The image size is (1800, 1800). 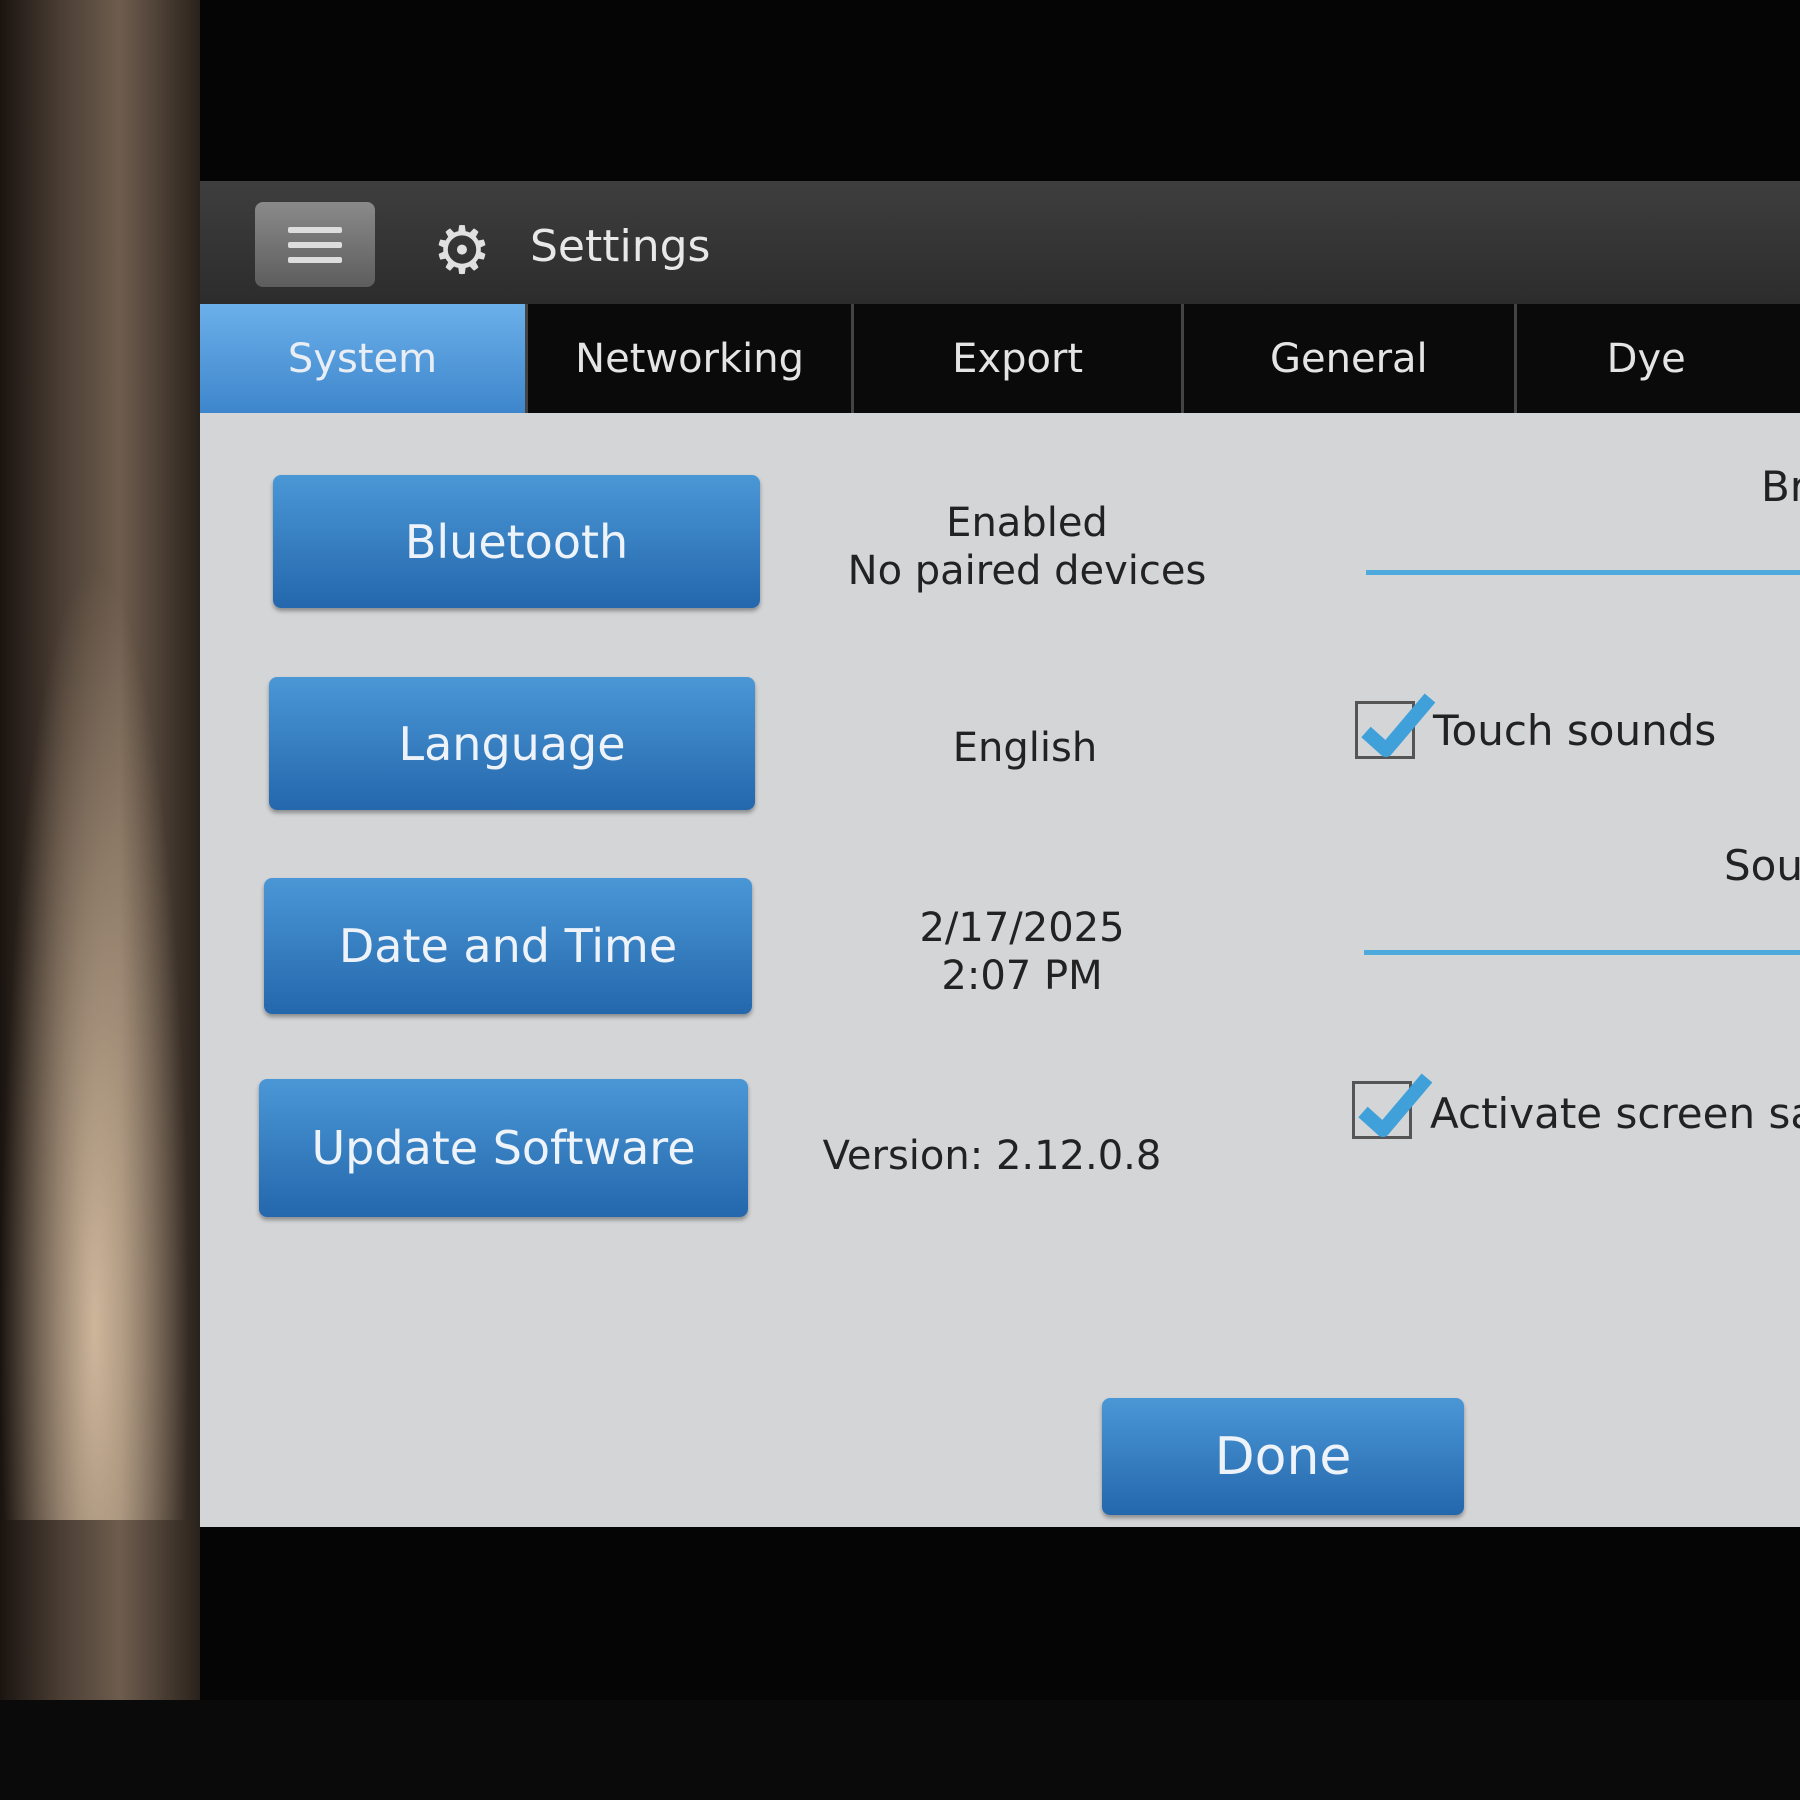 I want to click on tab-export: Export, so click(x=1019, y=358).